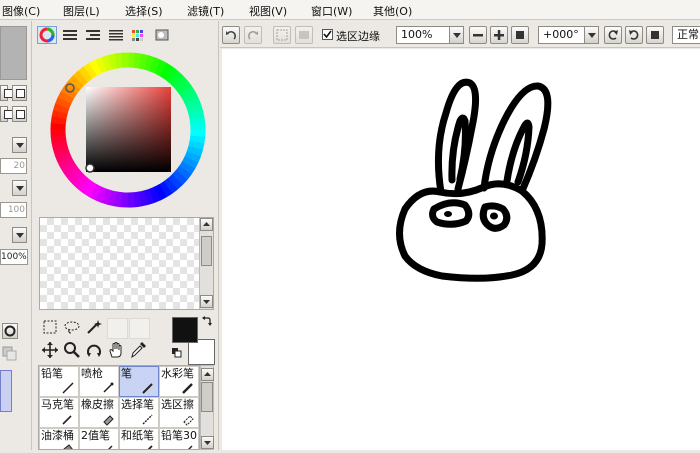 This screenshot has height=453, width=700. What do you see at coordinates (93, 35) in the screenshot?
I see `tab-hsv-sliders` at bounding box center [93, 35].